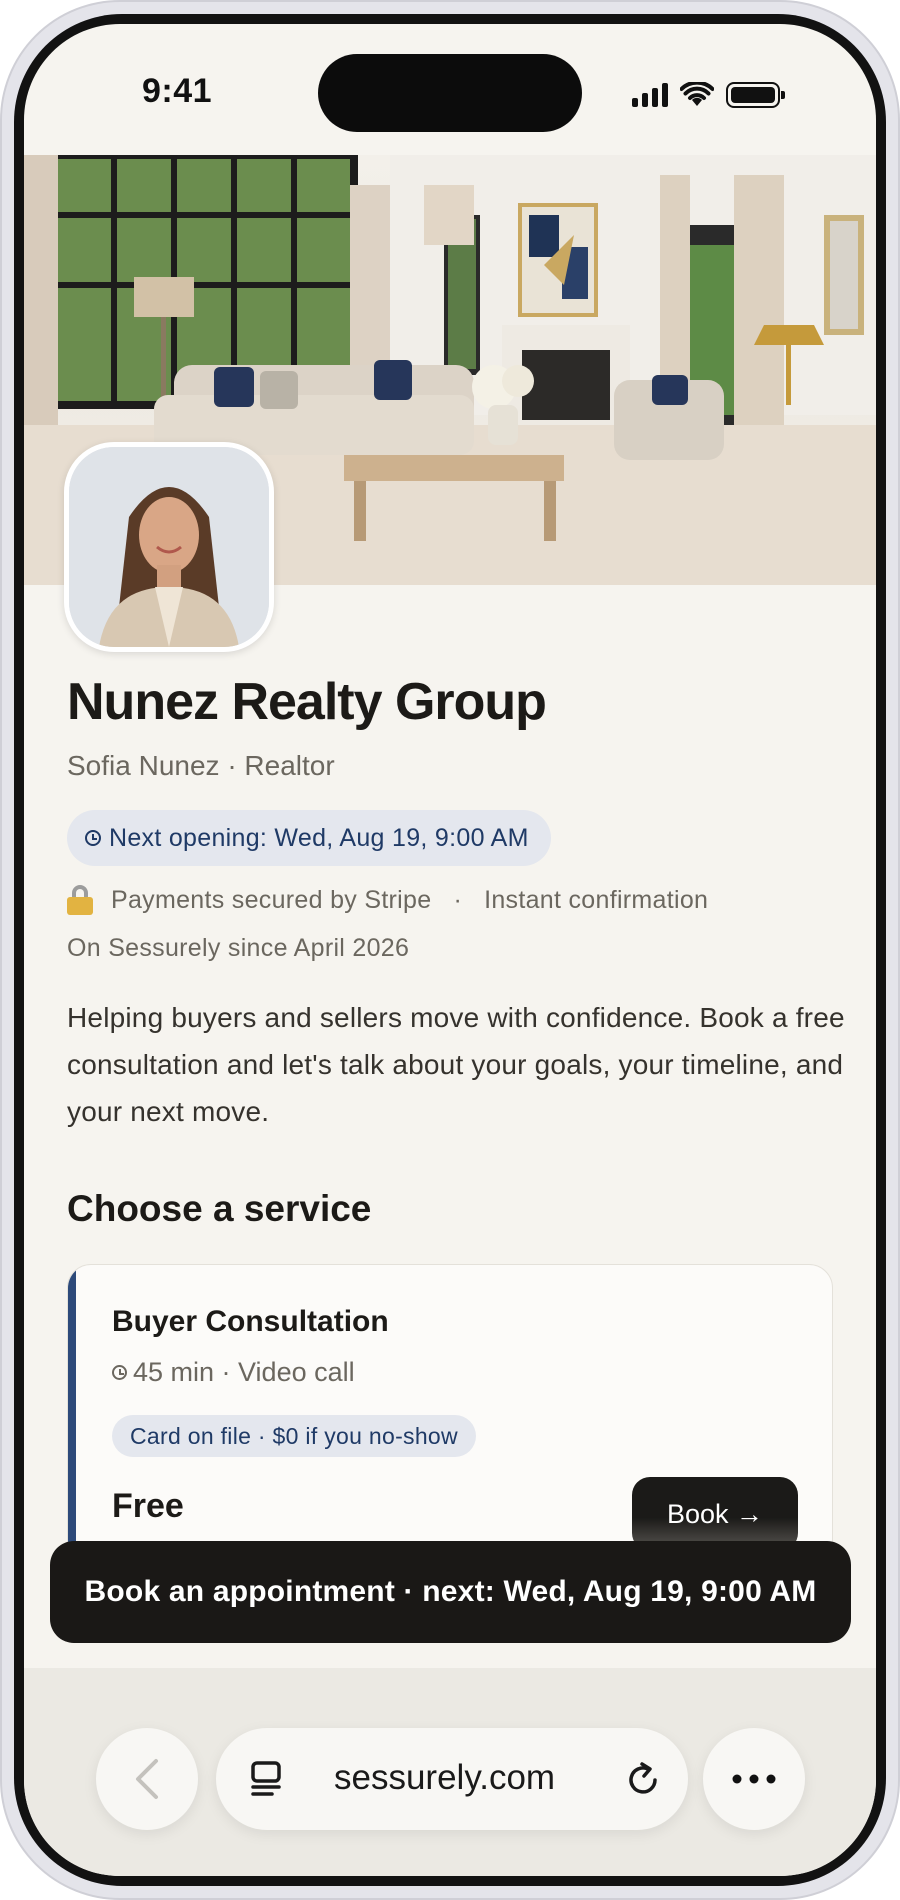  Describe the element at coordinates (169, 547) in the screenshot. I see `profile-avatar` at that location.